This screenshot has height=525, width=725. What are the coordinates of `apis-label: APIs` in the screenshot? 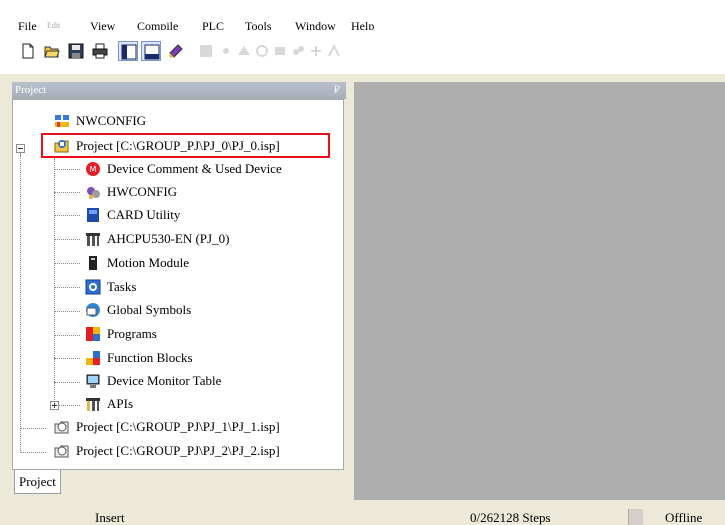 It's located at (120, 403).